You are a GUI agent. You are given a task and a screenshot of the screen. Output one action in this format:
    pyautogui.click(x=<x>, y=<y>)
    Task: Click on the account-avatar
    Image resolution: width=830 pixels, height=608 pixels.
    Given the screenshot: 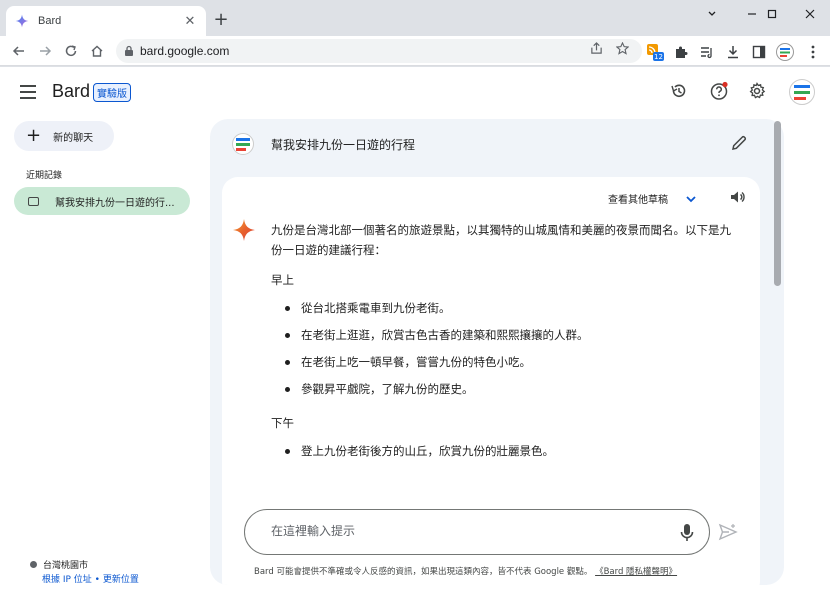 What is the action you would take?
    pyautogui.click(x=802, y=92)
    